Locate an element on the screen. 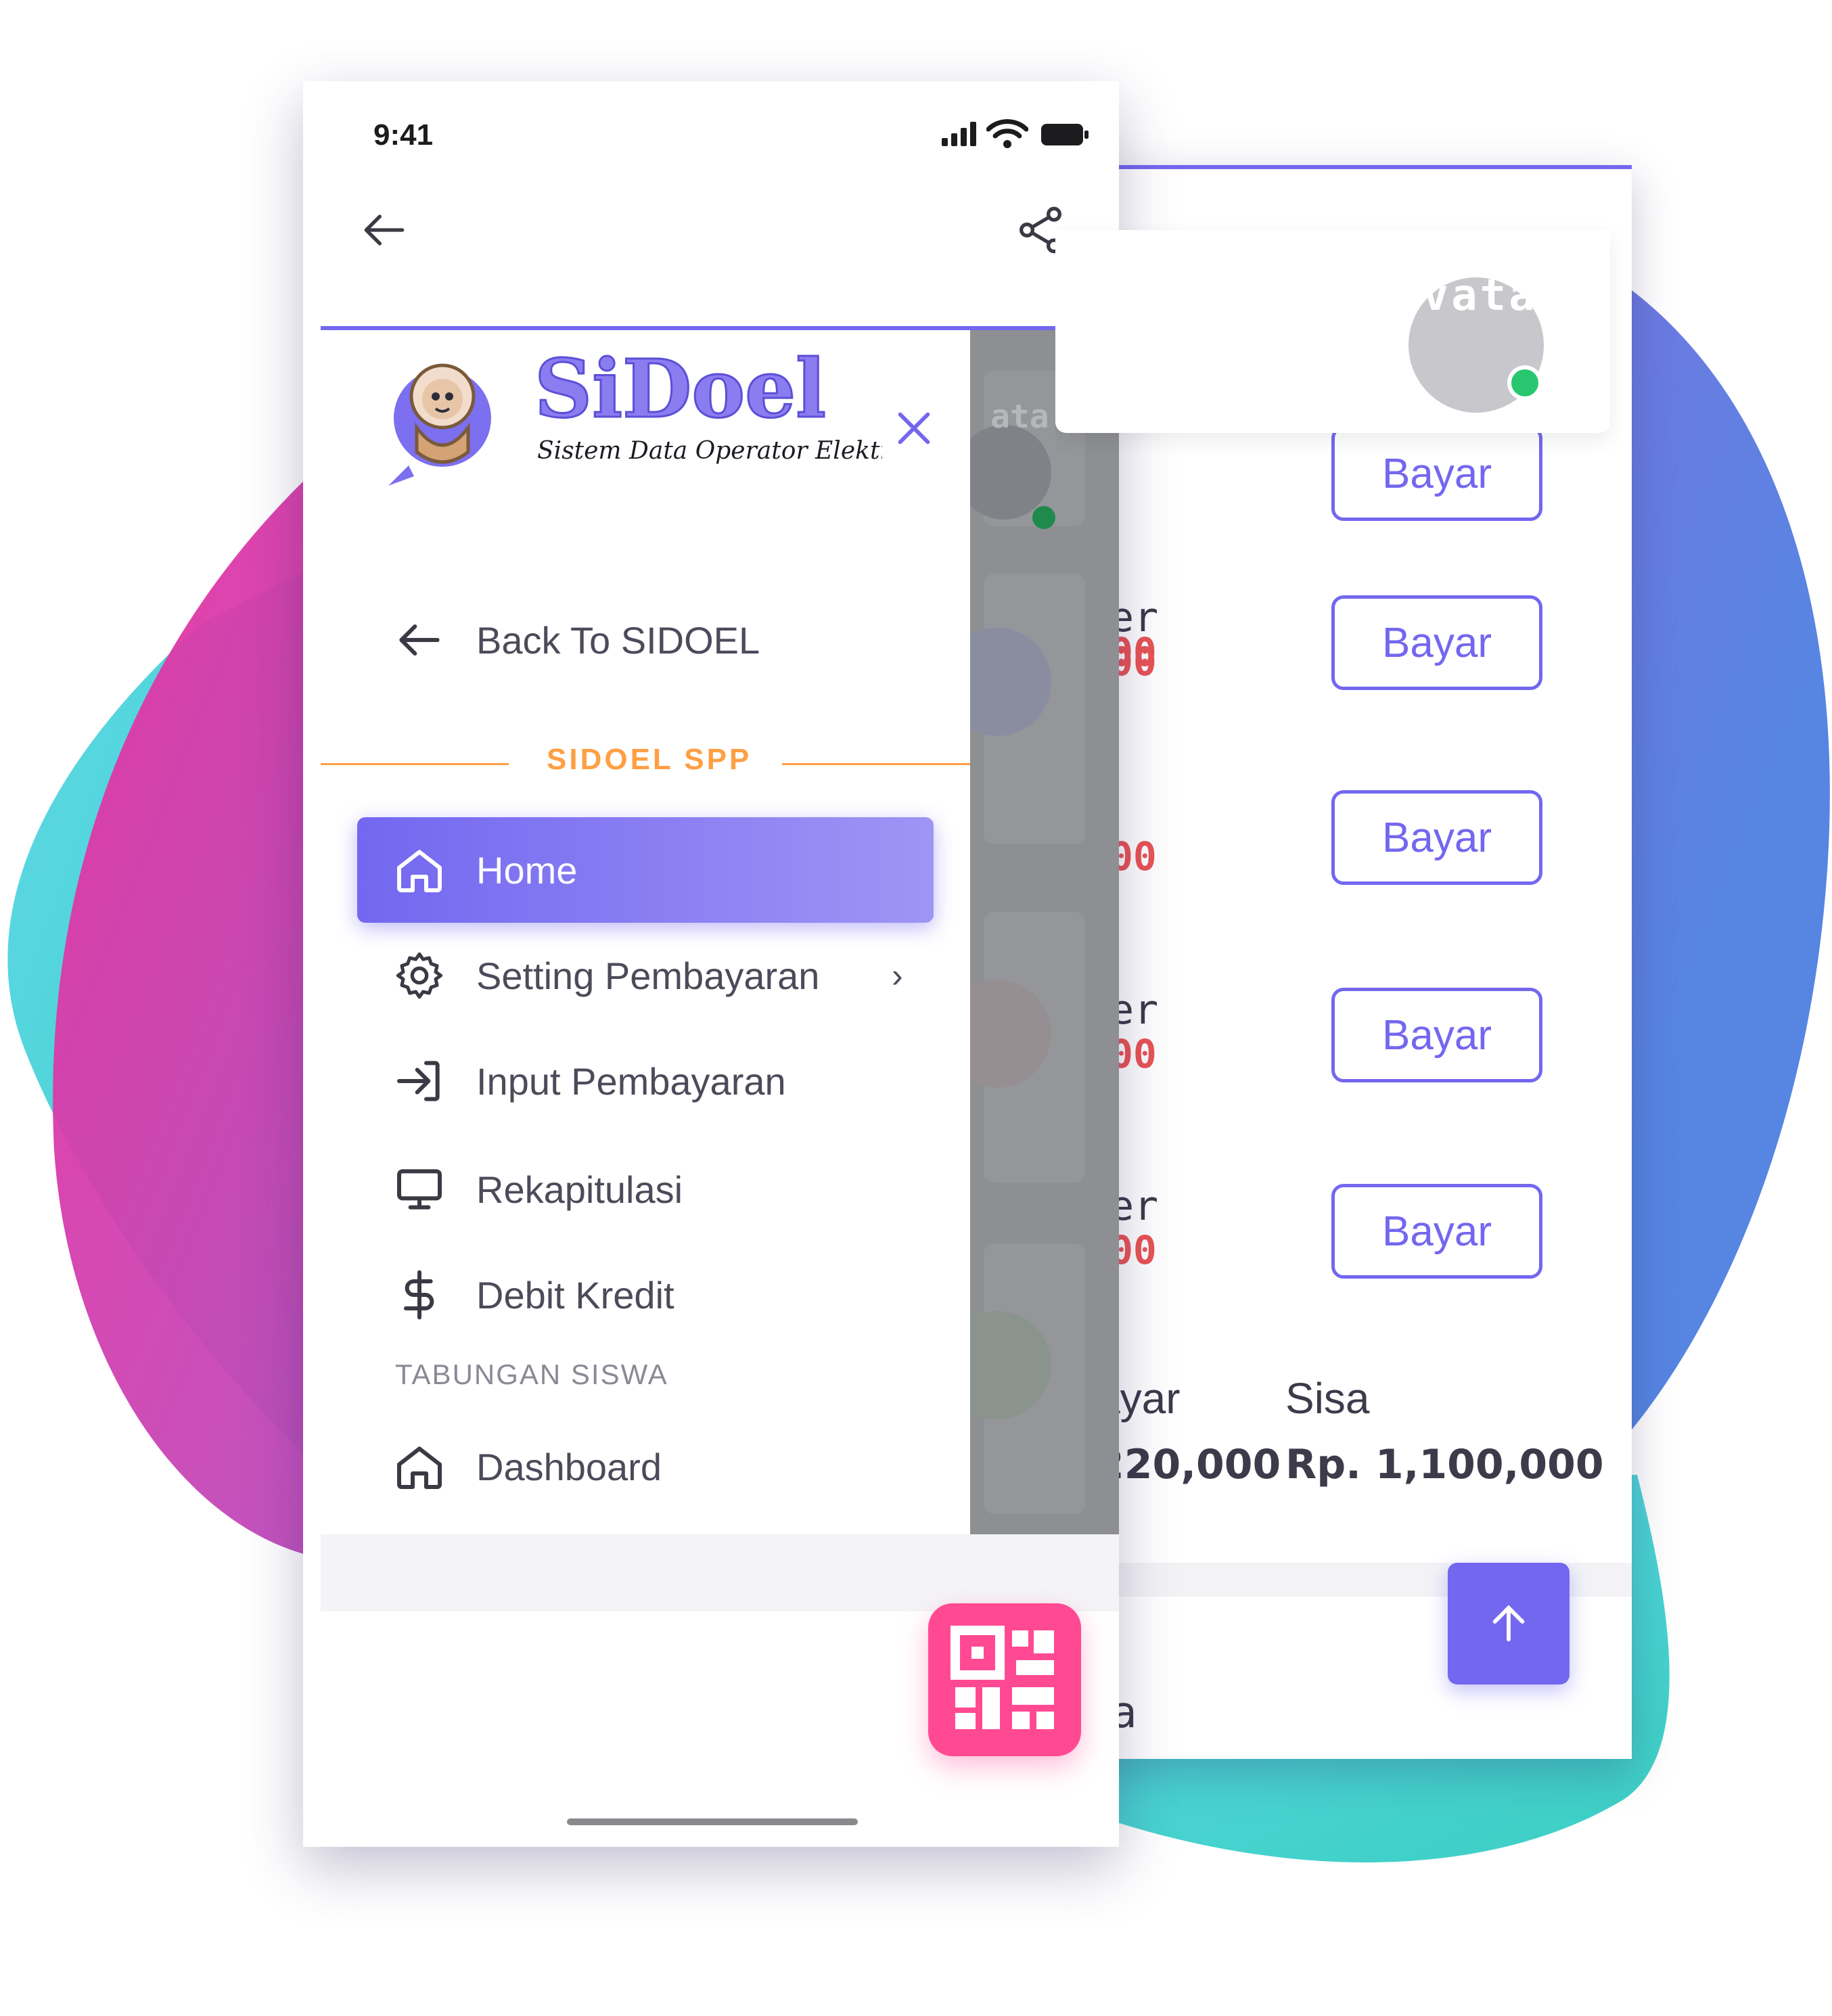 This screenshot has width=1832, height=2016. sidebar-item-rekapitulasi: Rekapitulasi is located at coordinates (645, 1190).